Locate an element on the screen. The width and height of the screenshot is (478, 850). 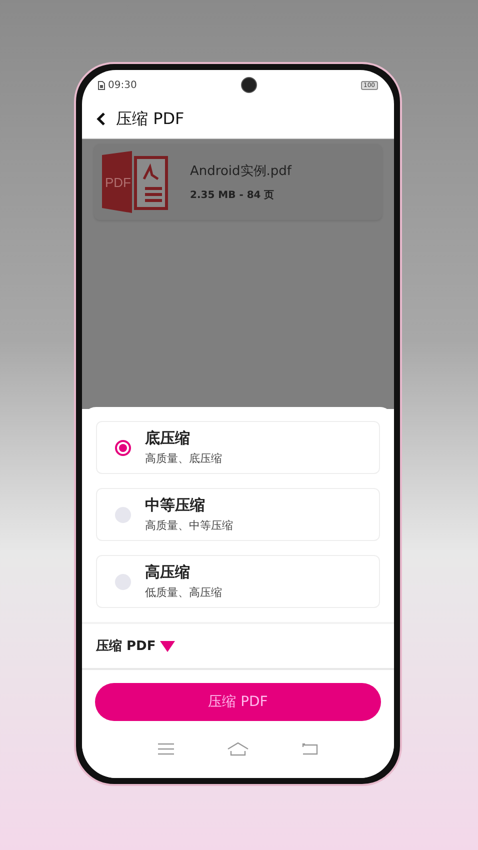
option-card: 高压缩 低质量、高压缩 is located at coordinates (238, 581).